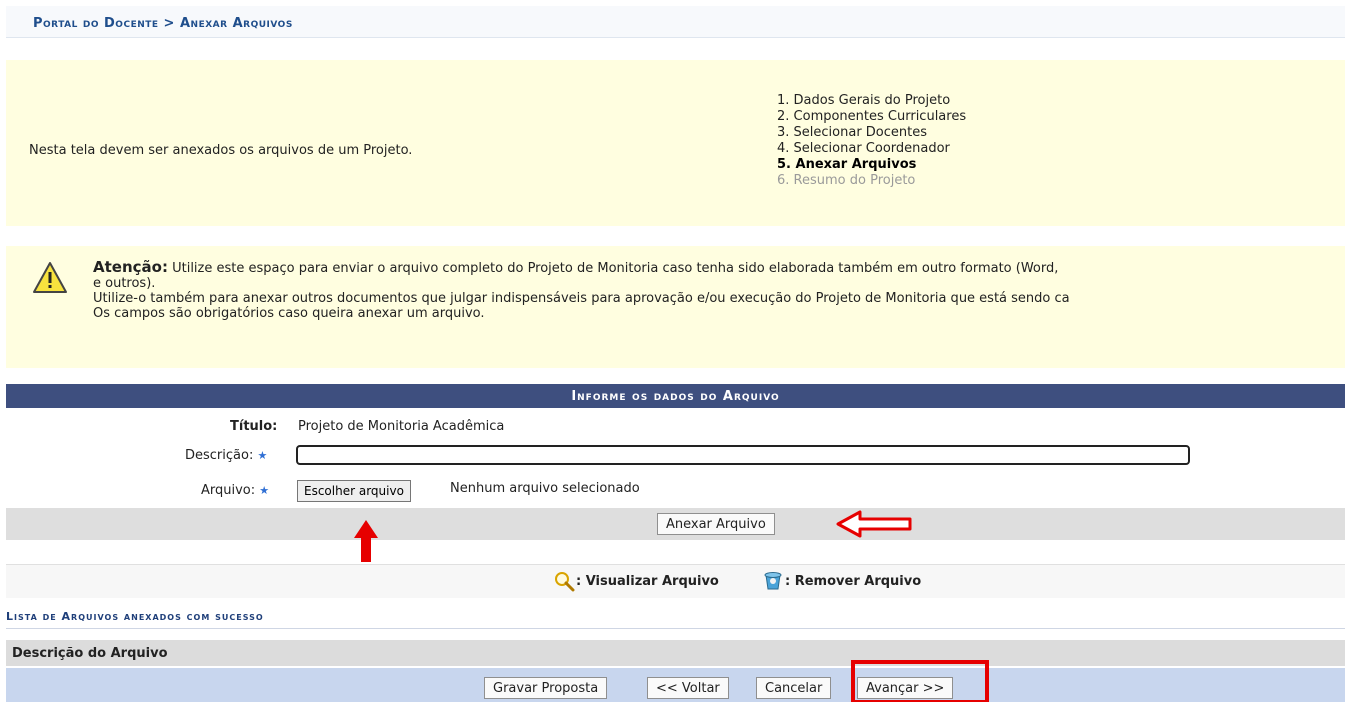 The image size is (1345, 702). What do you see at coordinates (743, 455) in the screenshot?
I see `descricao-input` at bounding box center [743, 455].